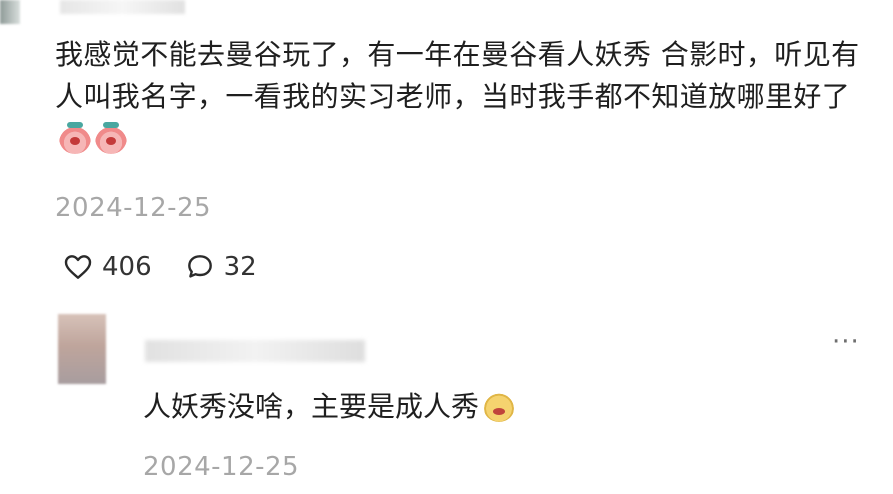 The width and height of the screenshot is (893, 494). What do you see at coordinates (133, 208) in the screenshot?
I see `comment-date: 2024-12-25` at bounding box center [133, 208].